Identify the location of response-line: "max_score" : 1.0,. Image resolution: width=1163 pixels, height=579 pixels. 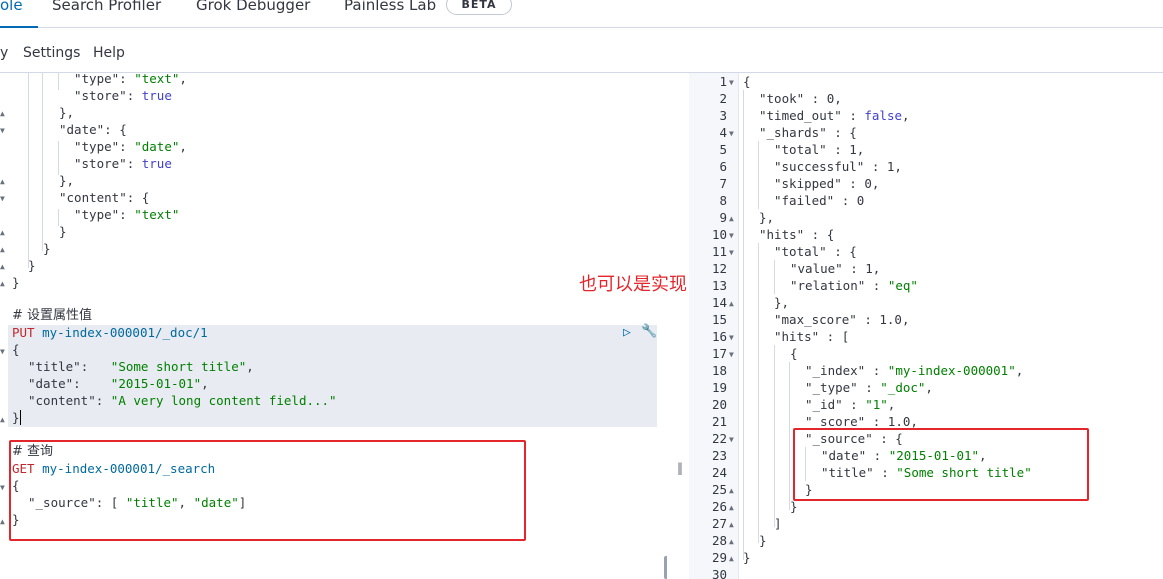
(842, 319).